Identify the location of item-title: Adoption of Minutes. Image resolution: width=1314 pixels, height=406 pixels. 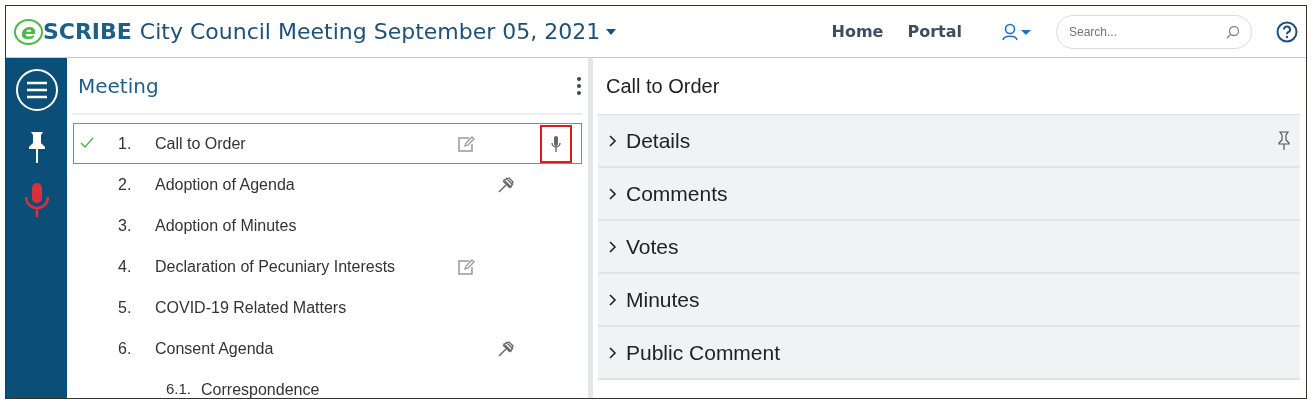
(226, 225).